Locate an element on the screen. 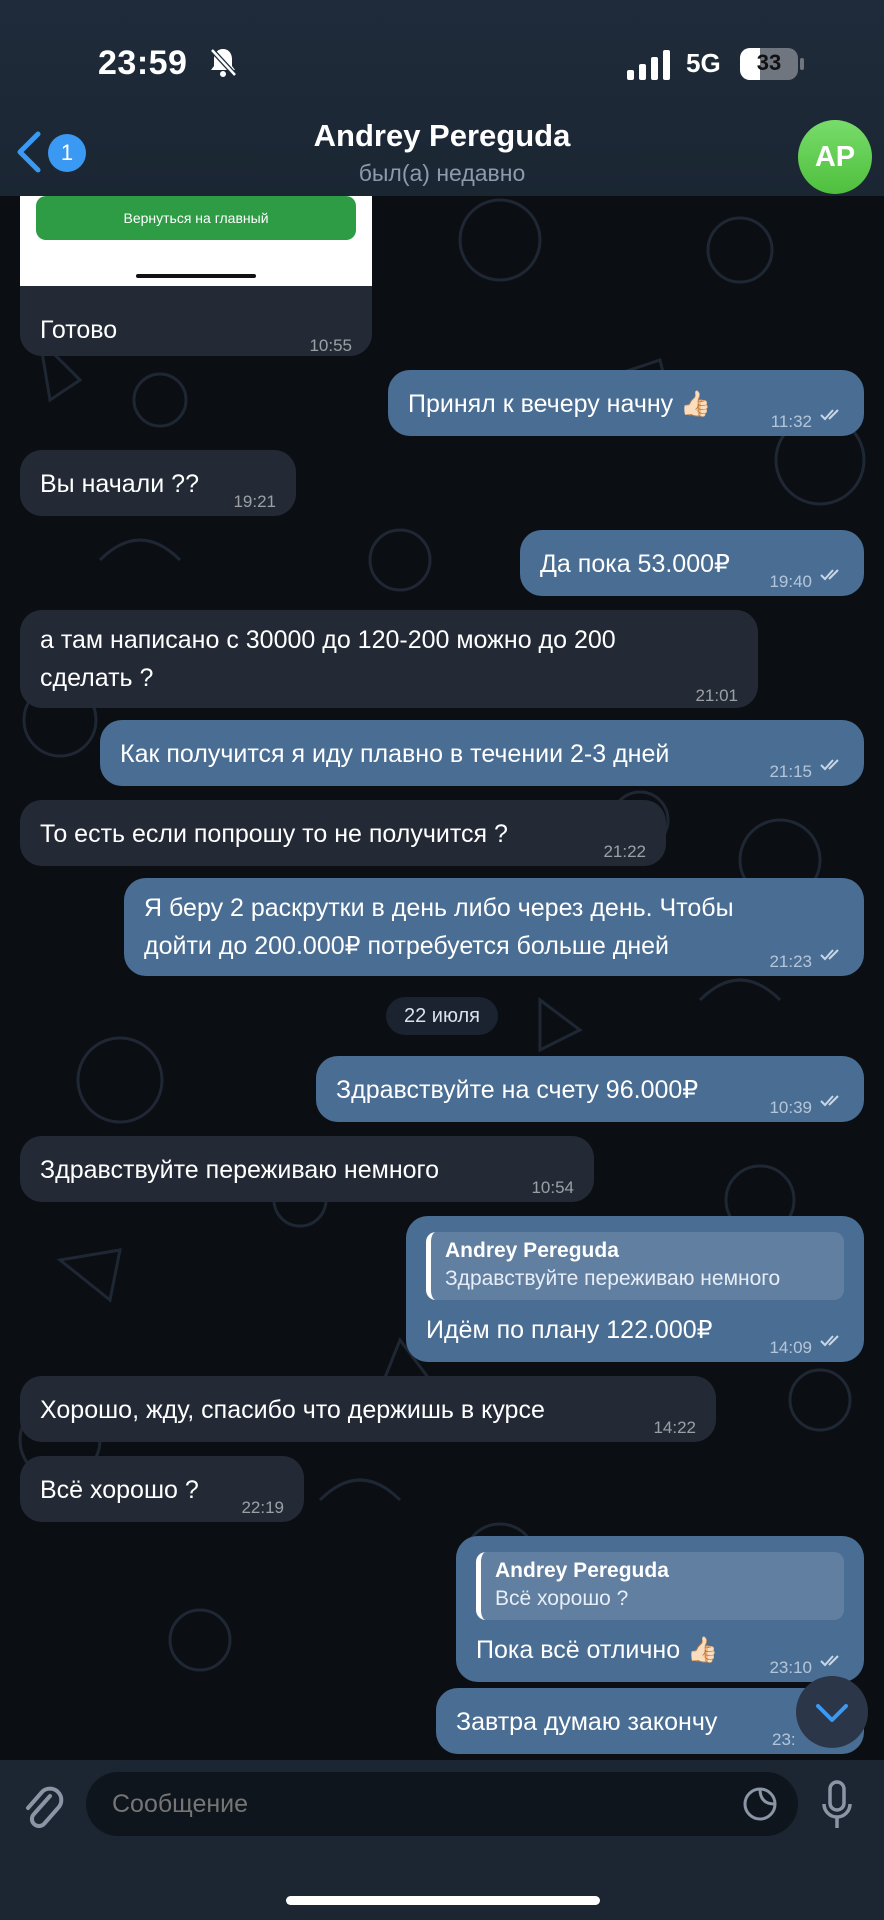 The width and height of the screenshot is (884, 1920). message-time: 21:22 is located at coordinates (624, 851).